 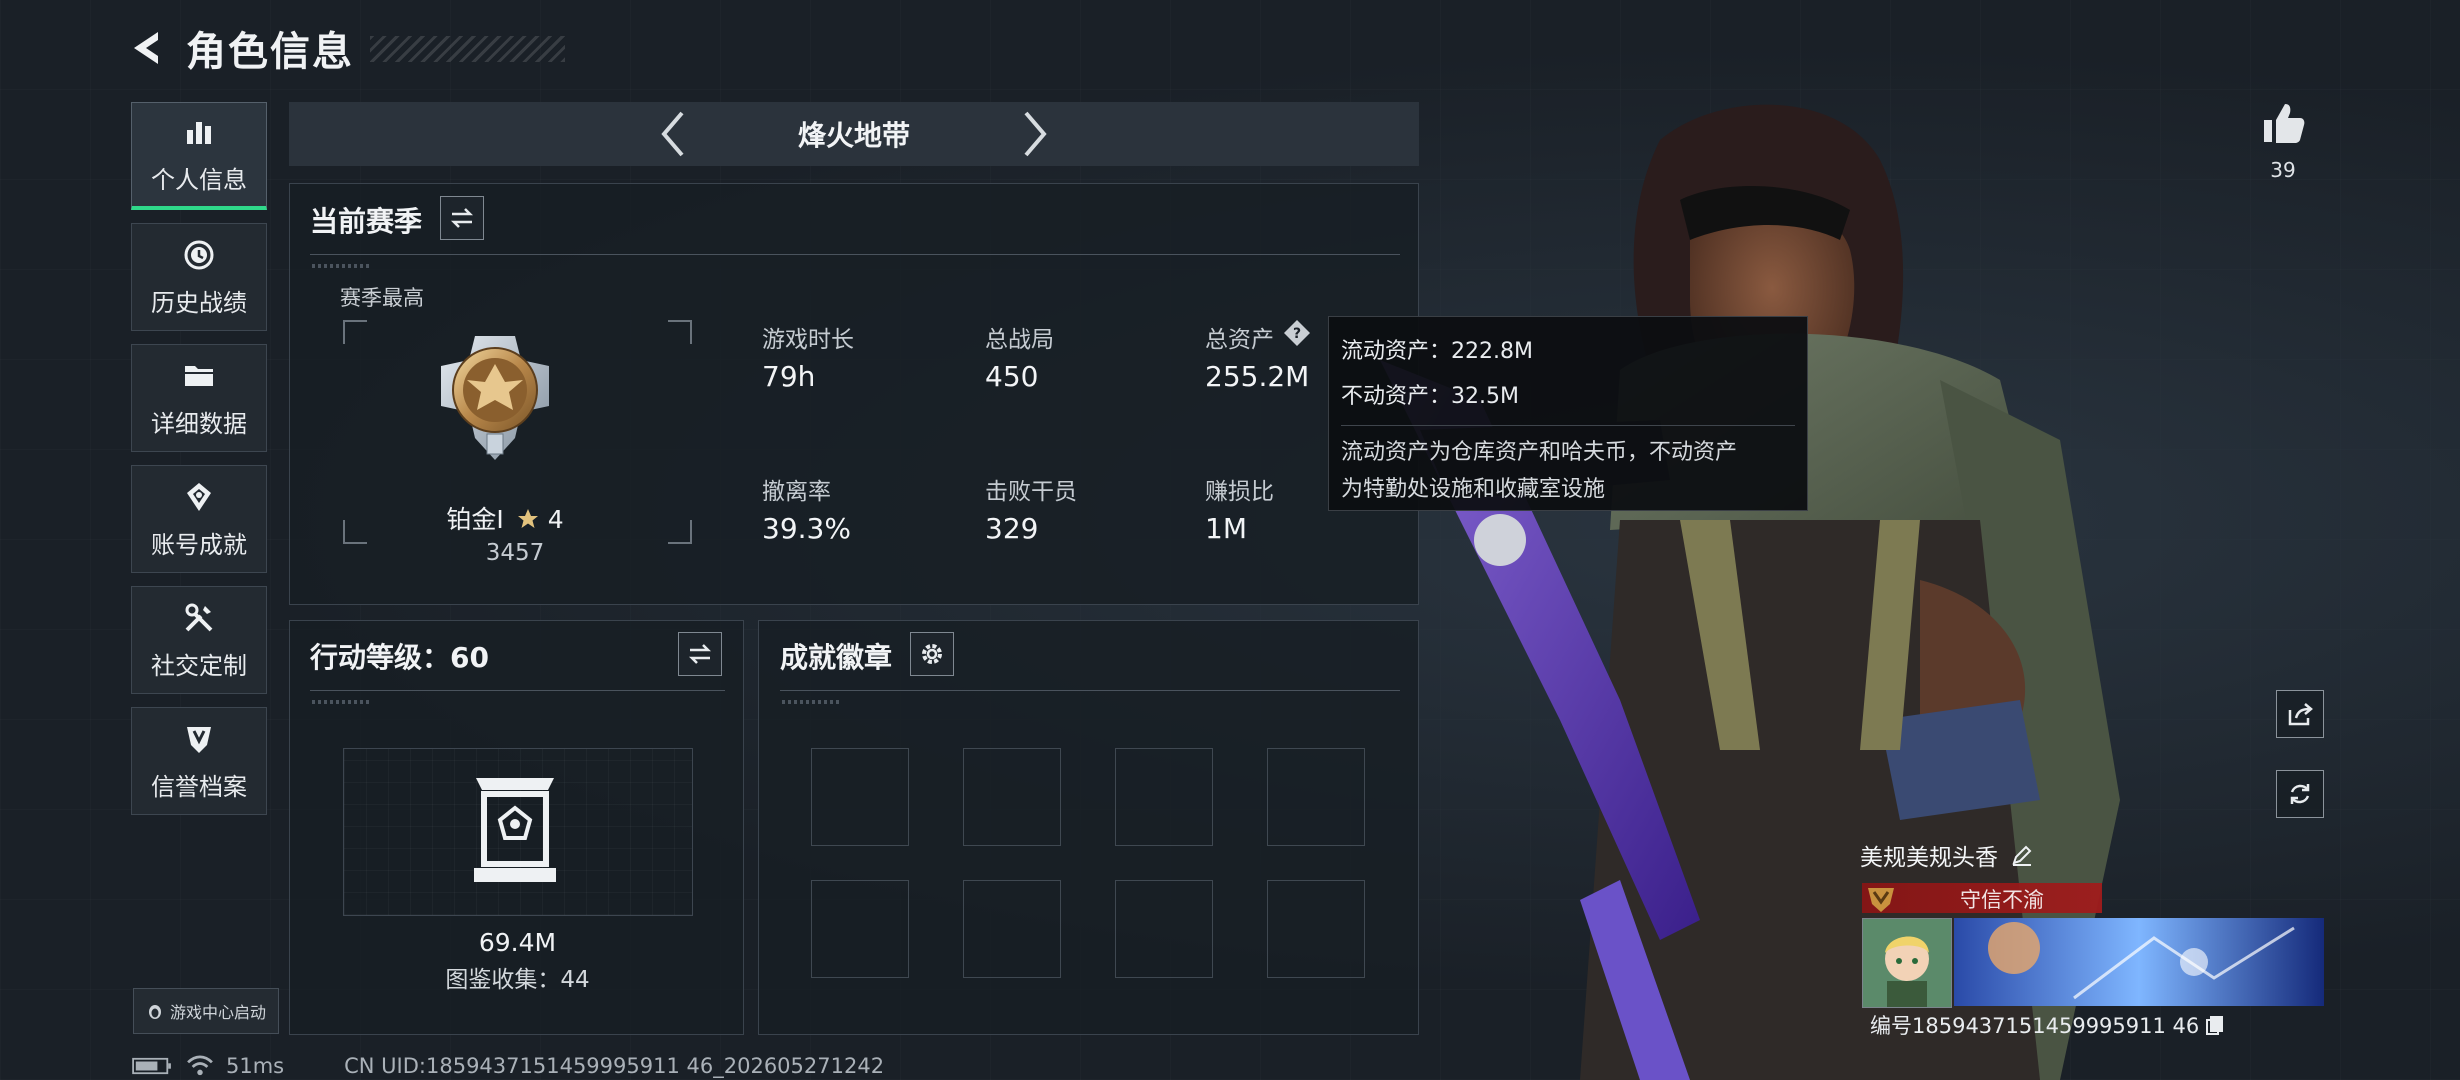 I want to click on sidebar-item-history: 历史战绩, so click(x=199, y=277).